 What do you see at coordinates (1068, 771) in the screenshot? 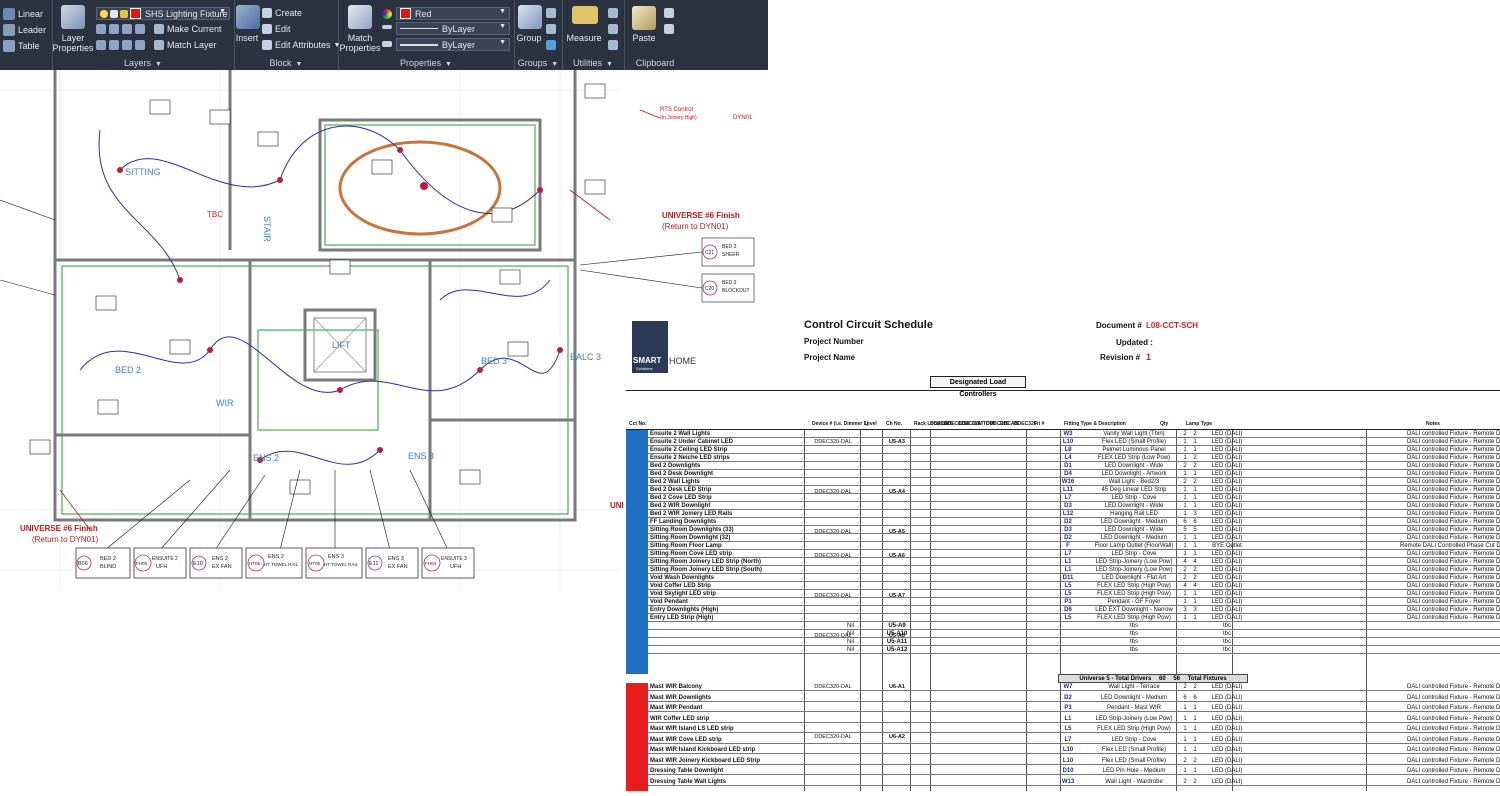
I see `row-fitting-code: D10` at bounding box center [1068, 771].